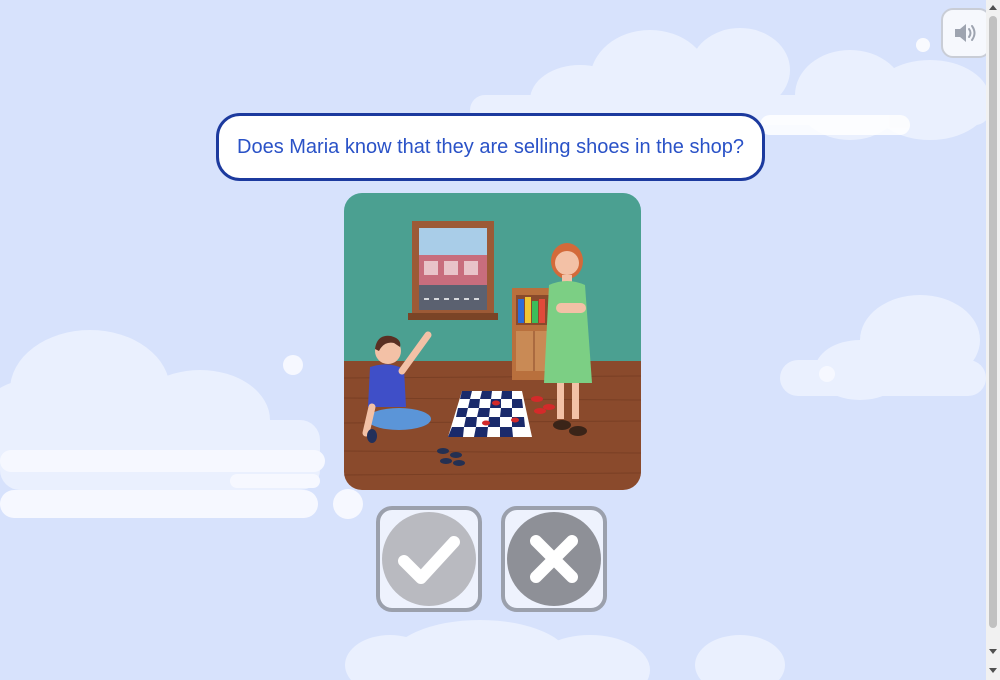 This screenshot has height=680, width=1000. I want to click on scroll-up-arrow-icon, so click(993, 7).